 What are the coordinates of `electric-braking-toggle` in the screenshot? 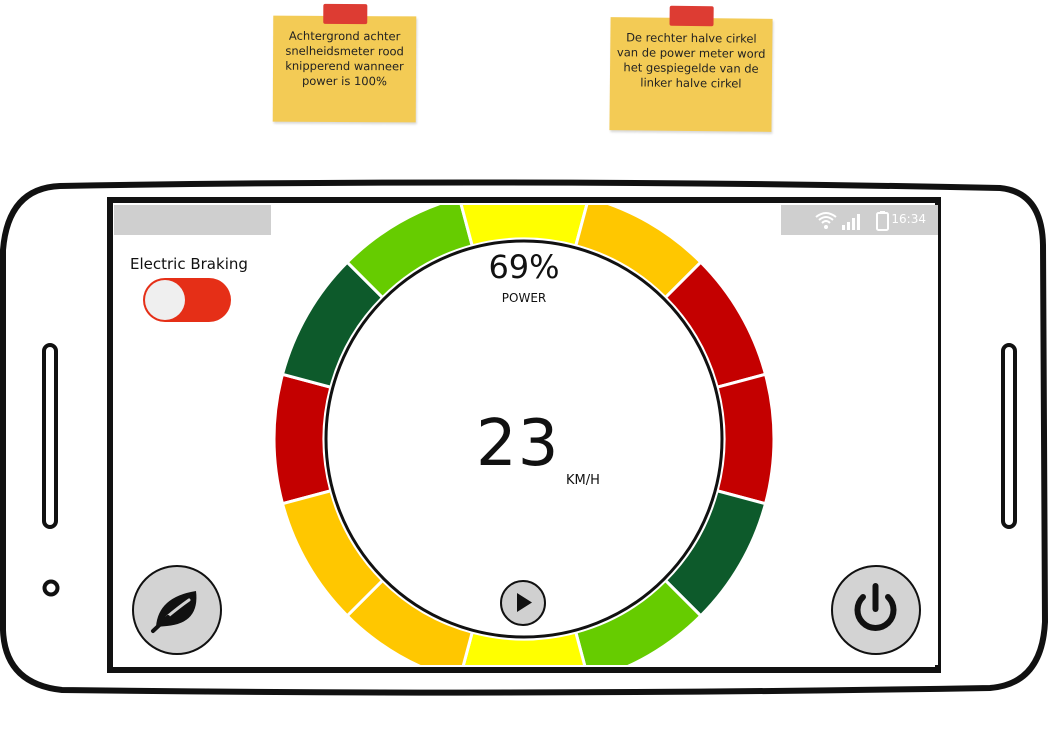 It's located at (187, 300).